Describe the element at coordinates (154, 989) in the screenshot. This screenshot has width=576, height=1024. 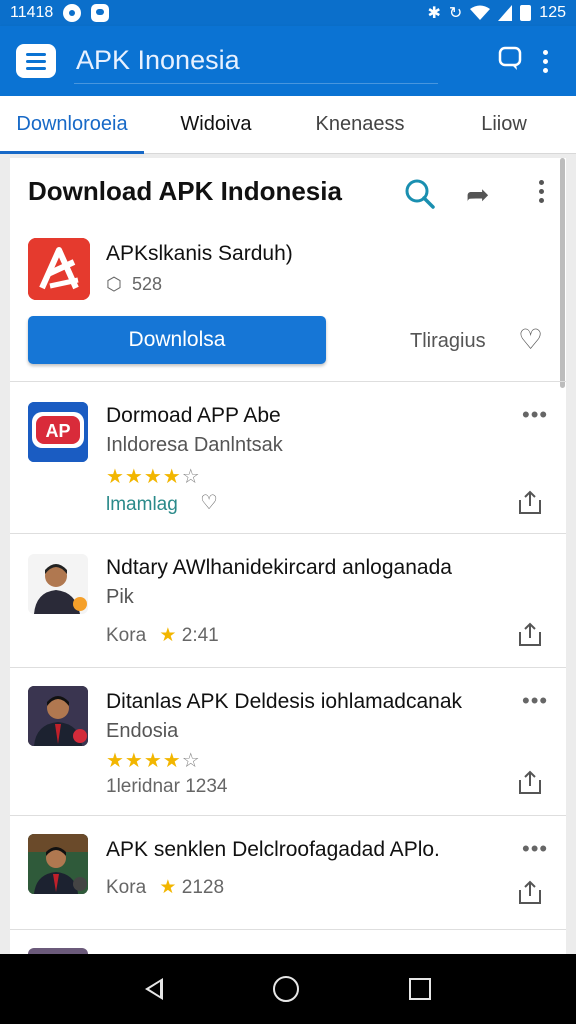
I see `back-icon` at that location.